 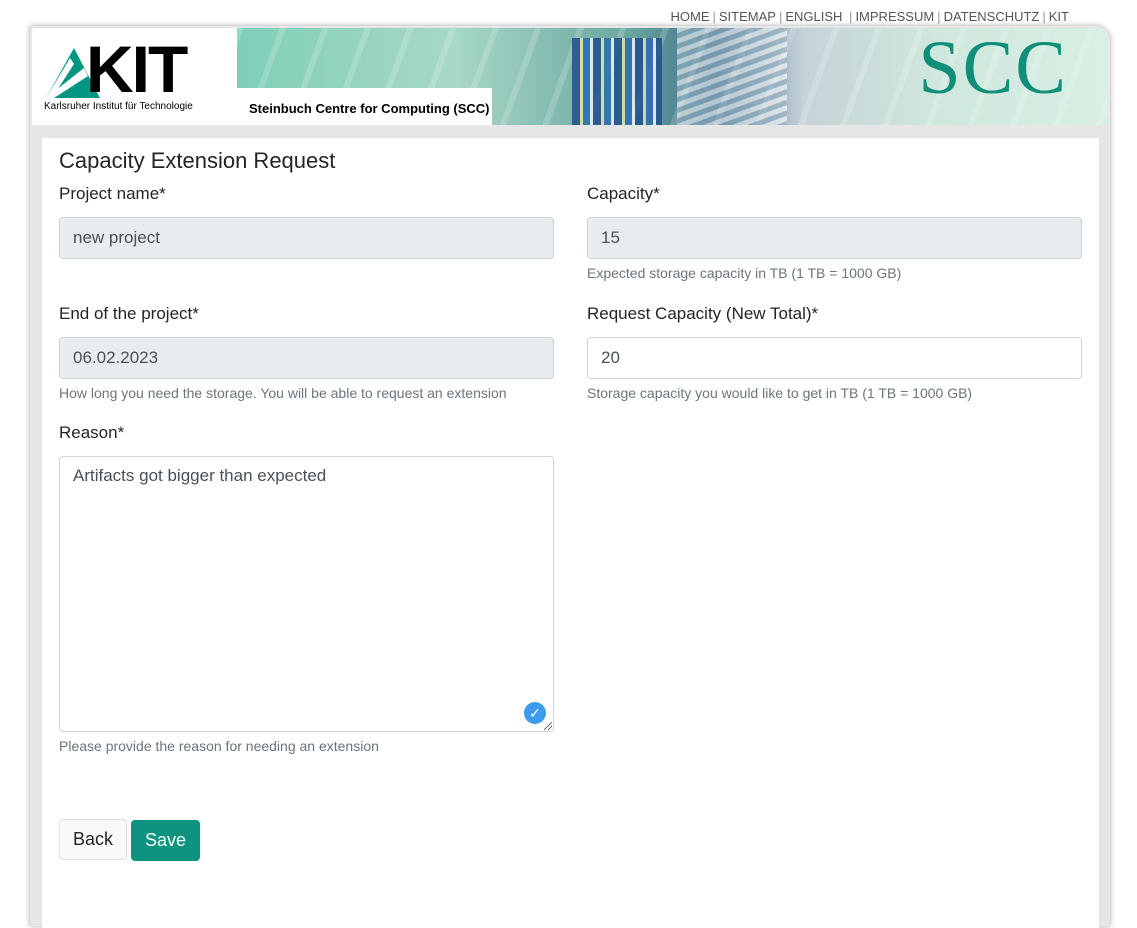 I want to click on reason-label: Reason*, so click(x=92, y=432).